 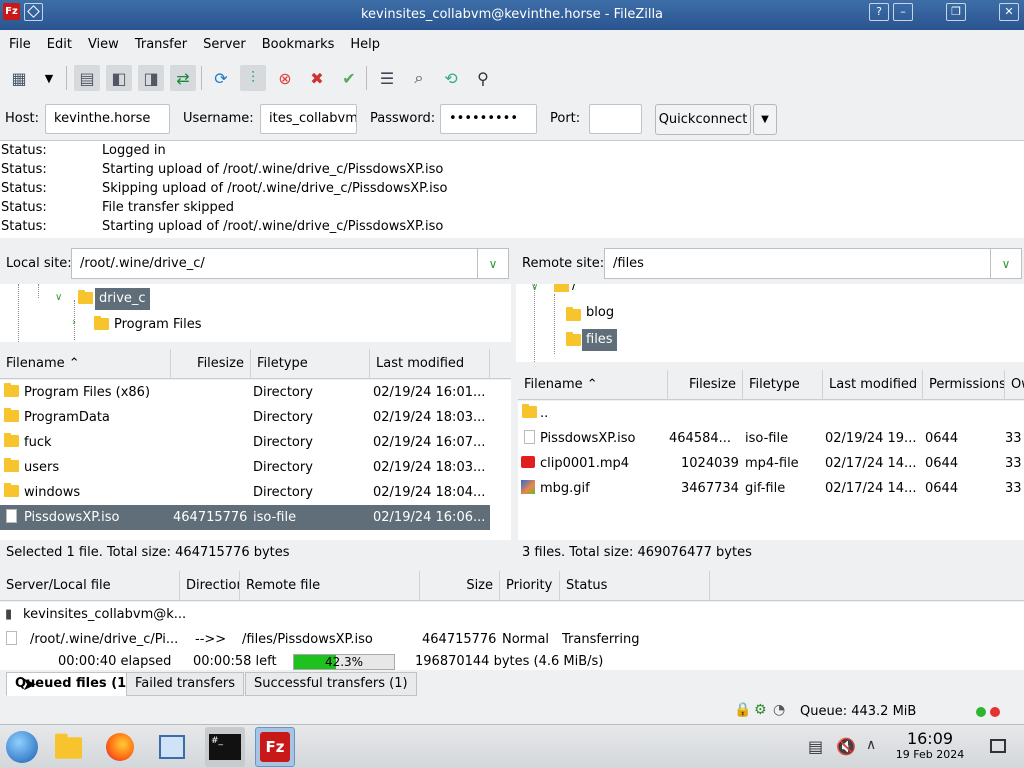 What do you see at coordinates (119, 78) in the screenshot?
I see `toggle-local-tree-icon: ◧` at bounding box center [119, 78].